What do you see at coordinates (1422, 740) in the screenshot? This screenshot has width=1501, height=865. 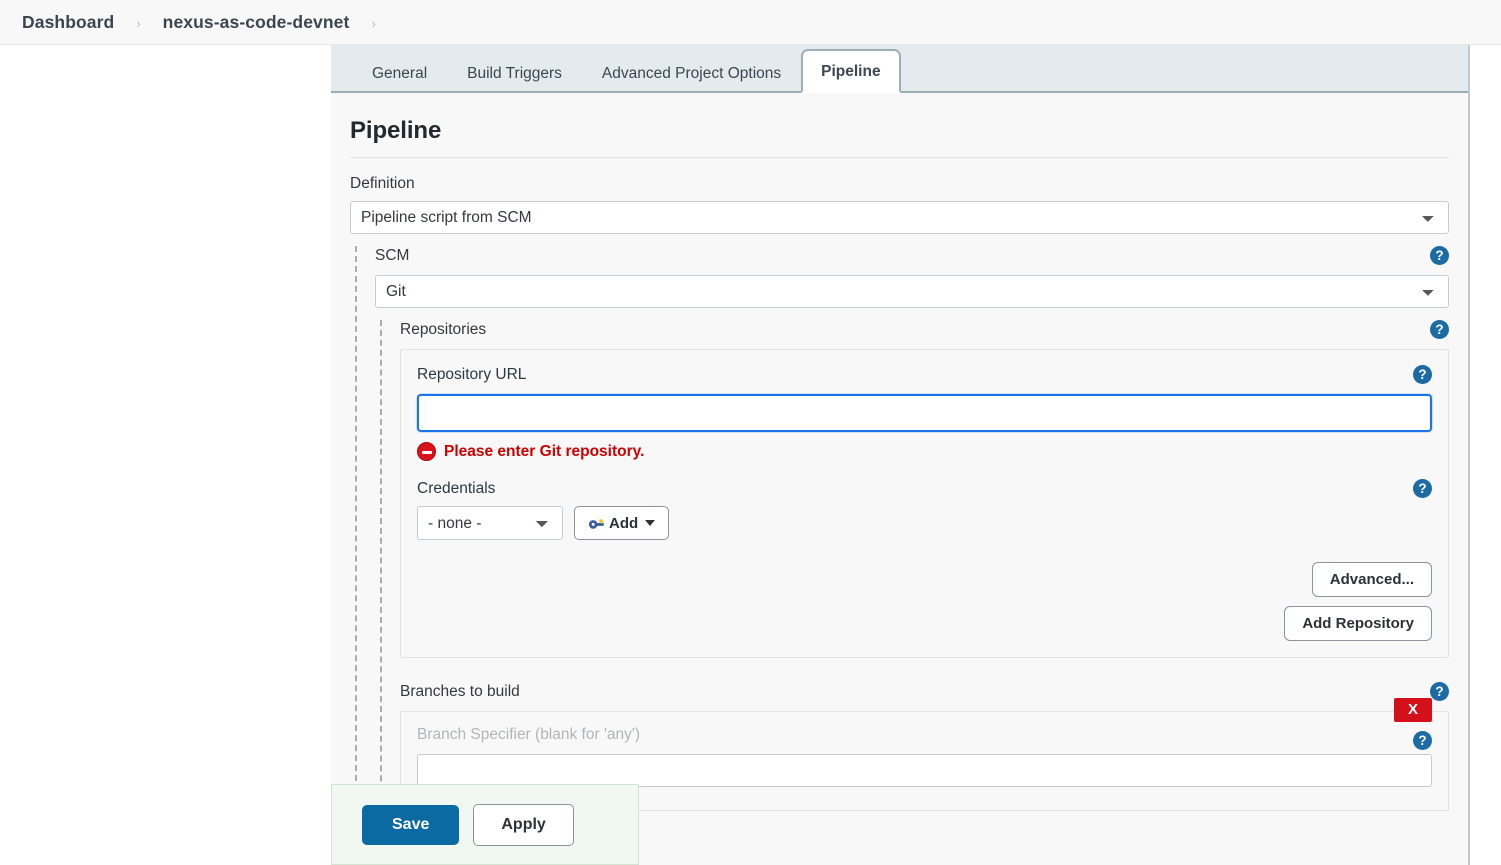 I see `branch-specifier-help-icon: ?` at bounding box center [1422, 740].